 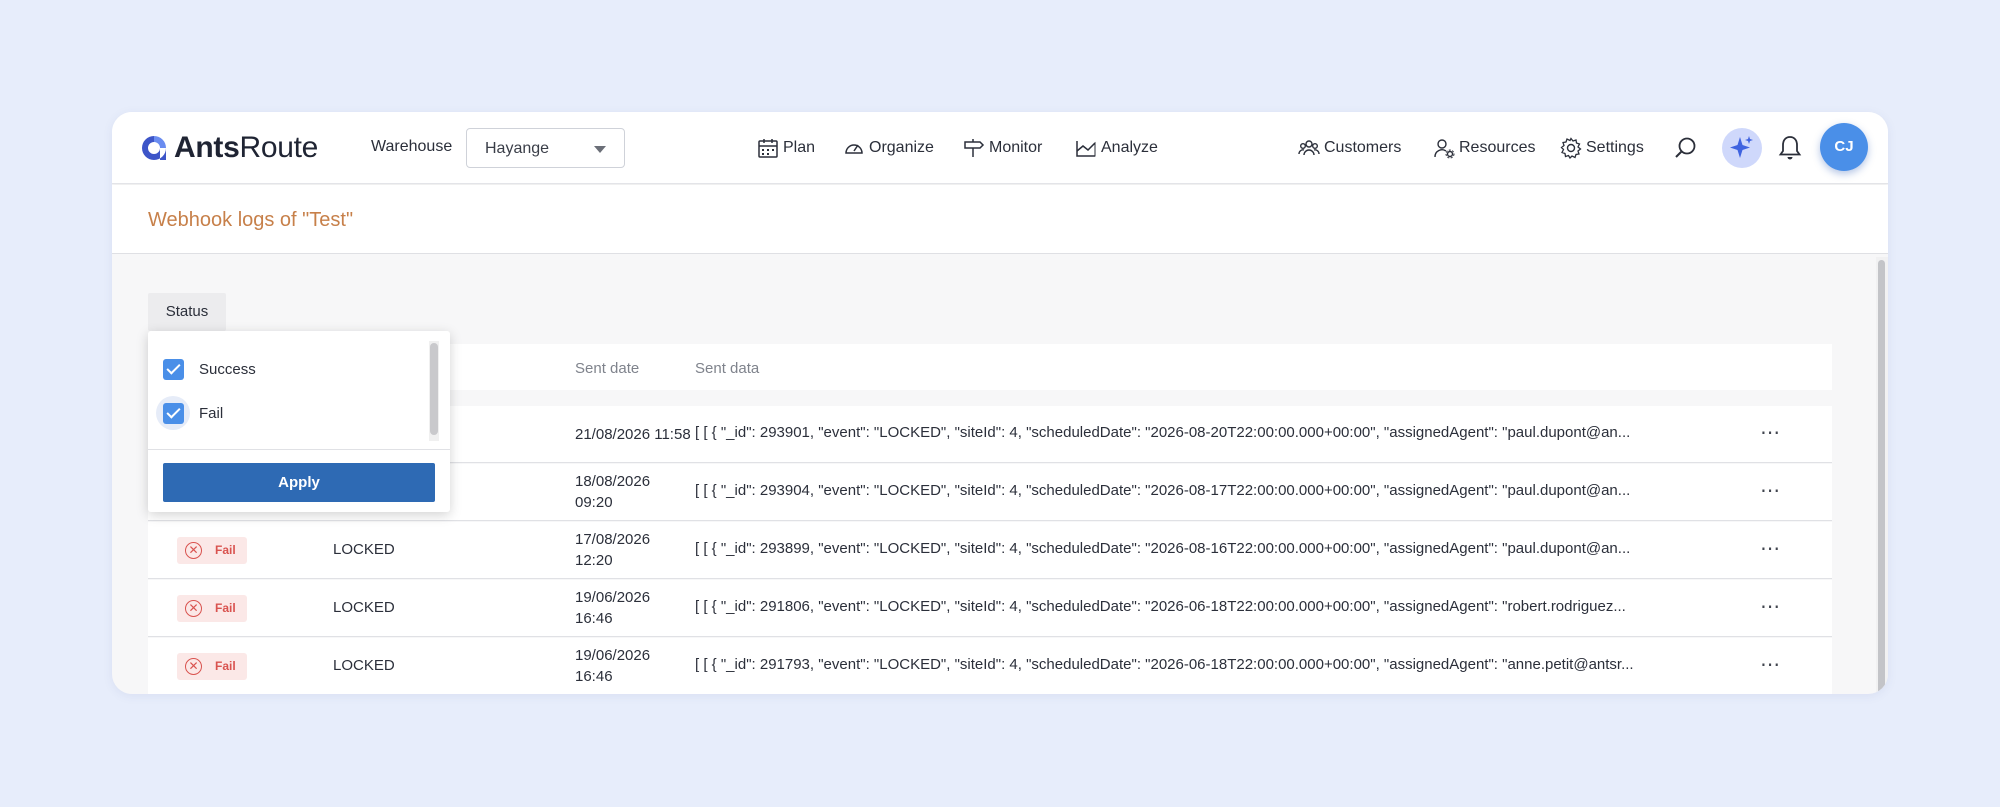 I want to click on gear-icon, so click(x=1571, y=148).